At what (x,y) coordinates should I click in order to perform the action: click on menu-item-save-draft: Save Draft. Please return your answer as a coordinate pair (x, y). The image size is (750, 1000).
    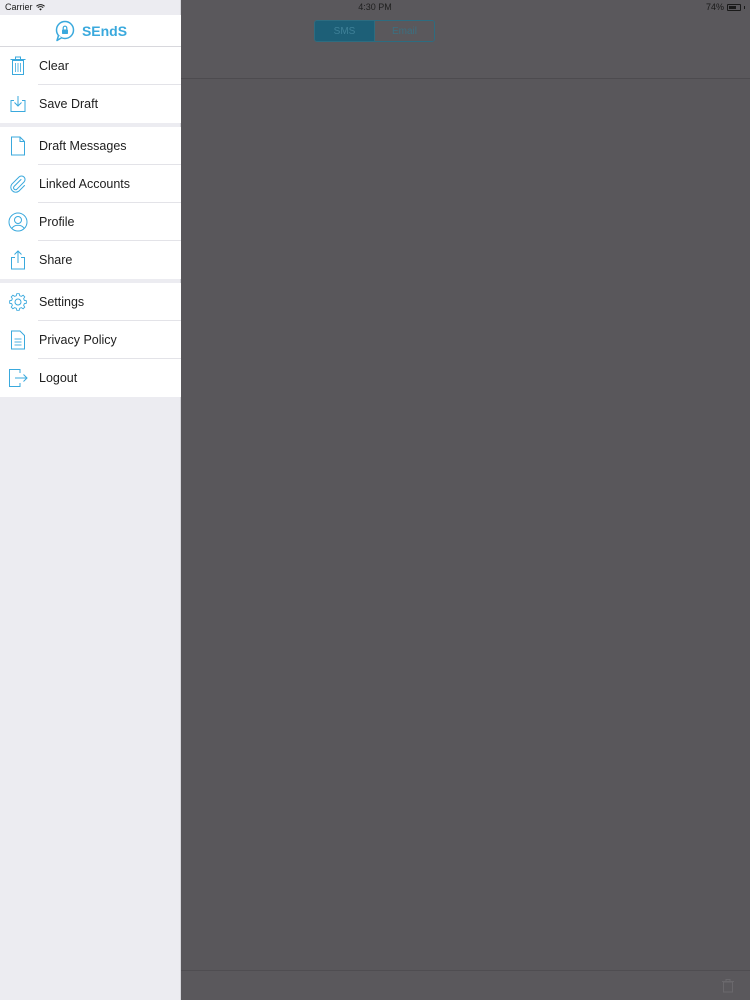
    Looking at the image, I should click on (90, 104).